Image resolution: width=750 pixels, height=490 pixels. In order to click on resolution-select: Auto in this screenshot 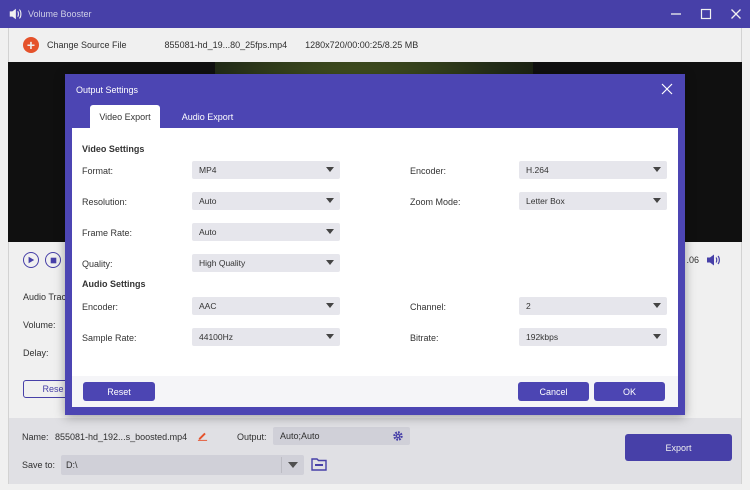, I will do `click(266, 201)`.